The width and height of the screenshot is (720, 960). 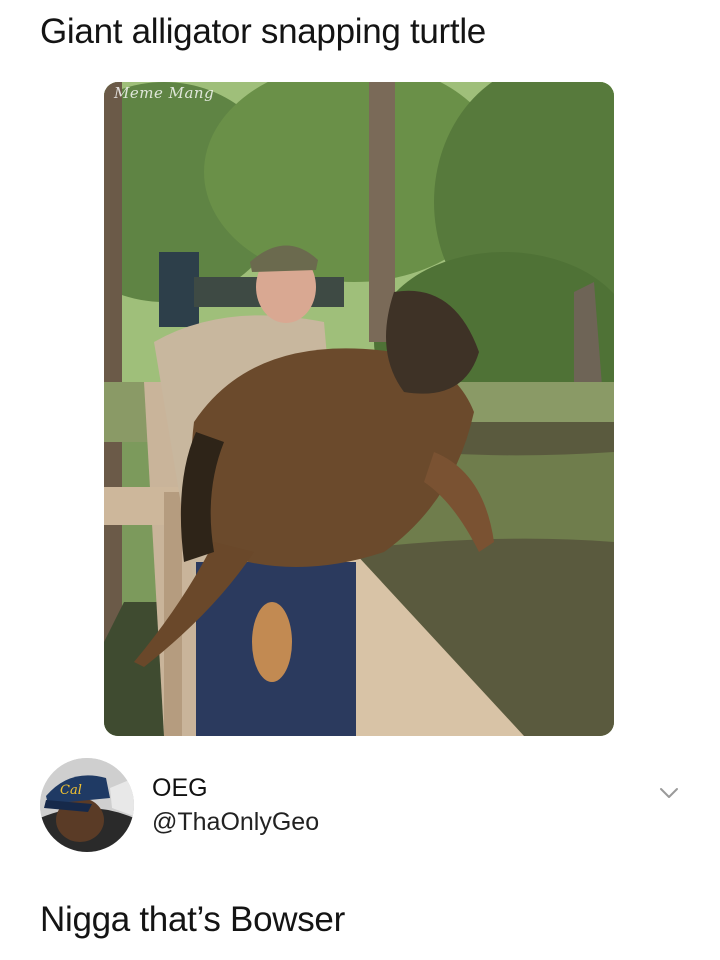 I want to click on avatar: Cal, so click(x=87, y=805).